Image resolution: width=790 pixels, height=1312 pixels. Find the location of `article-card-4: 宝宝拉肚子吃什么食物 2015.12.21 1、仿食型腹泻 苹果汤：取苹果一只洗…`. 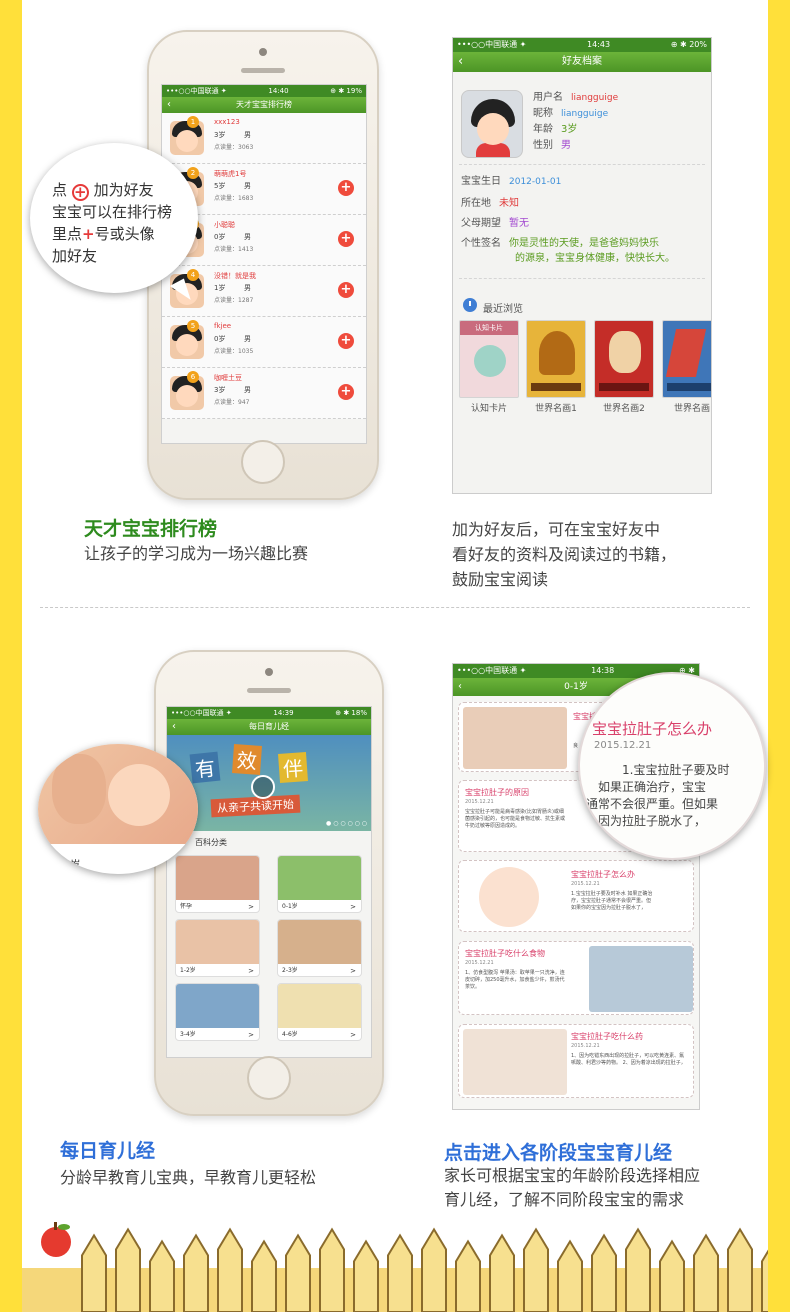

article-card-4: 宝宝拉肚子吃什么食物 2015.12.21 1、仿食型腹泻 苹果汤：取苹果一只洗… is located at coordinates (576, 978).